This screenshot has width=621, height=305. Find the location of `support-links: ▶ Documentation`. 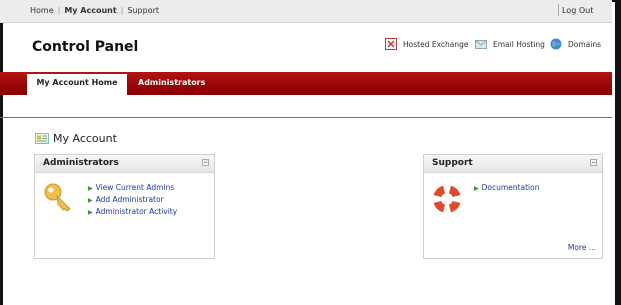

support-links: ▶ Documentation is located at coordinates (506, 188).